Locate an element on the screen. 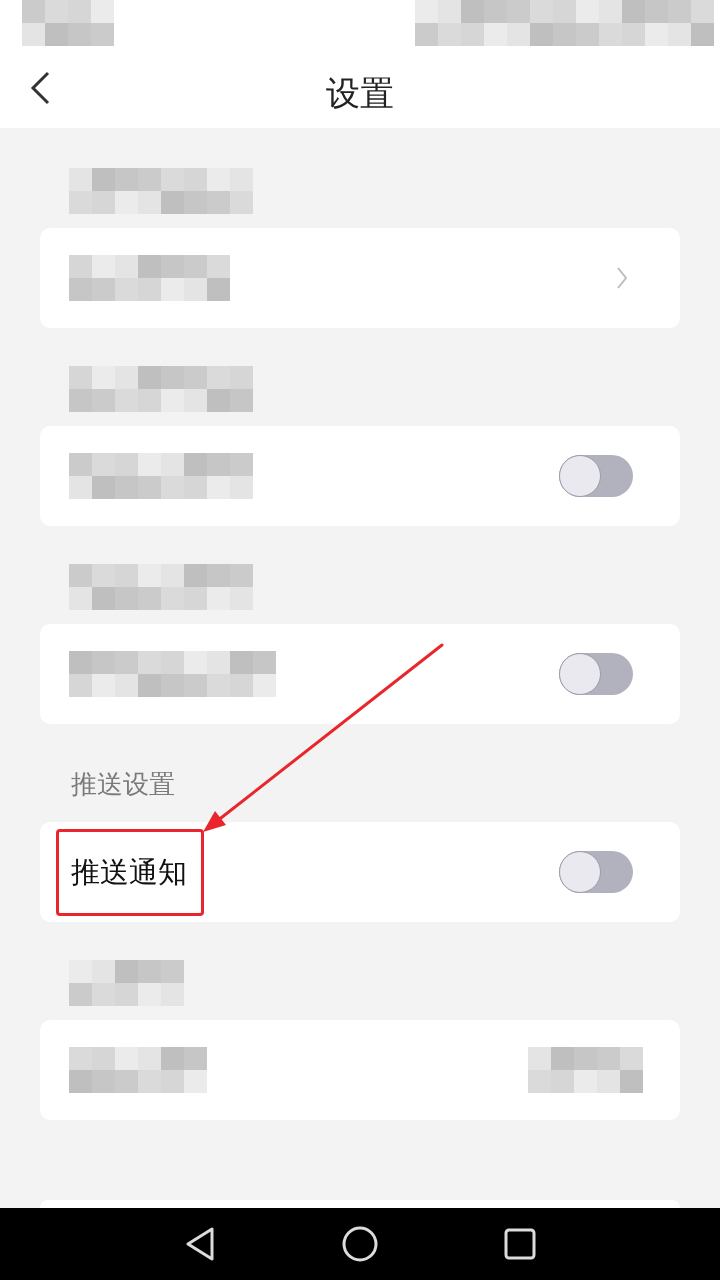 The width and height of the screenshot is (720, 1280). recents-icon is located at coordinates (520, 1244).